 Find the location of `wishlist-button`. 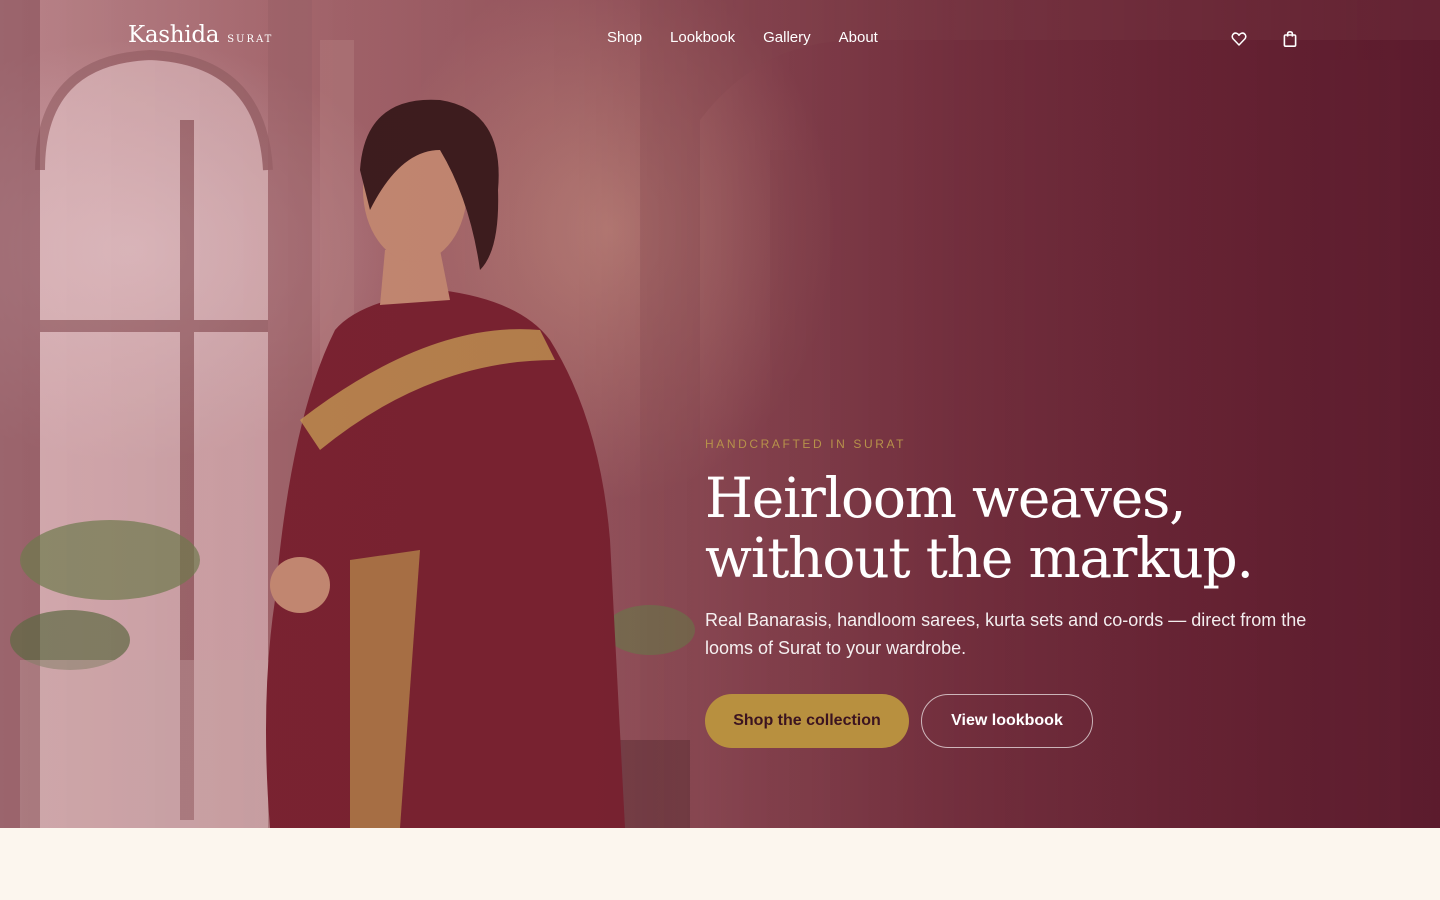

wishlist-button is located at coordinates (1239, 39).